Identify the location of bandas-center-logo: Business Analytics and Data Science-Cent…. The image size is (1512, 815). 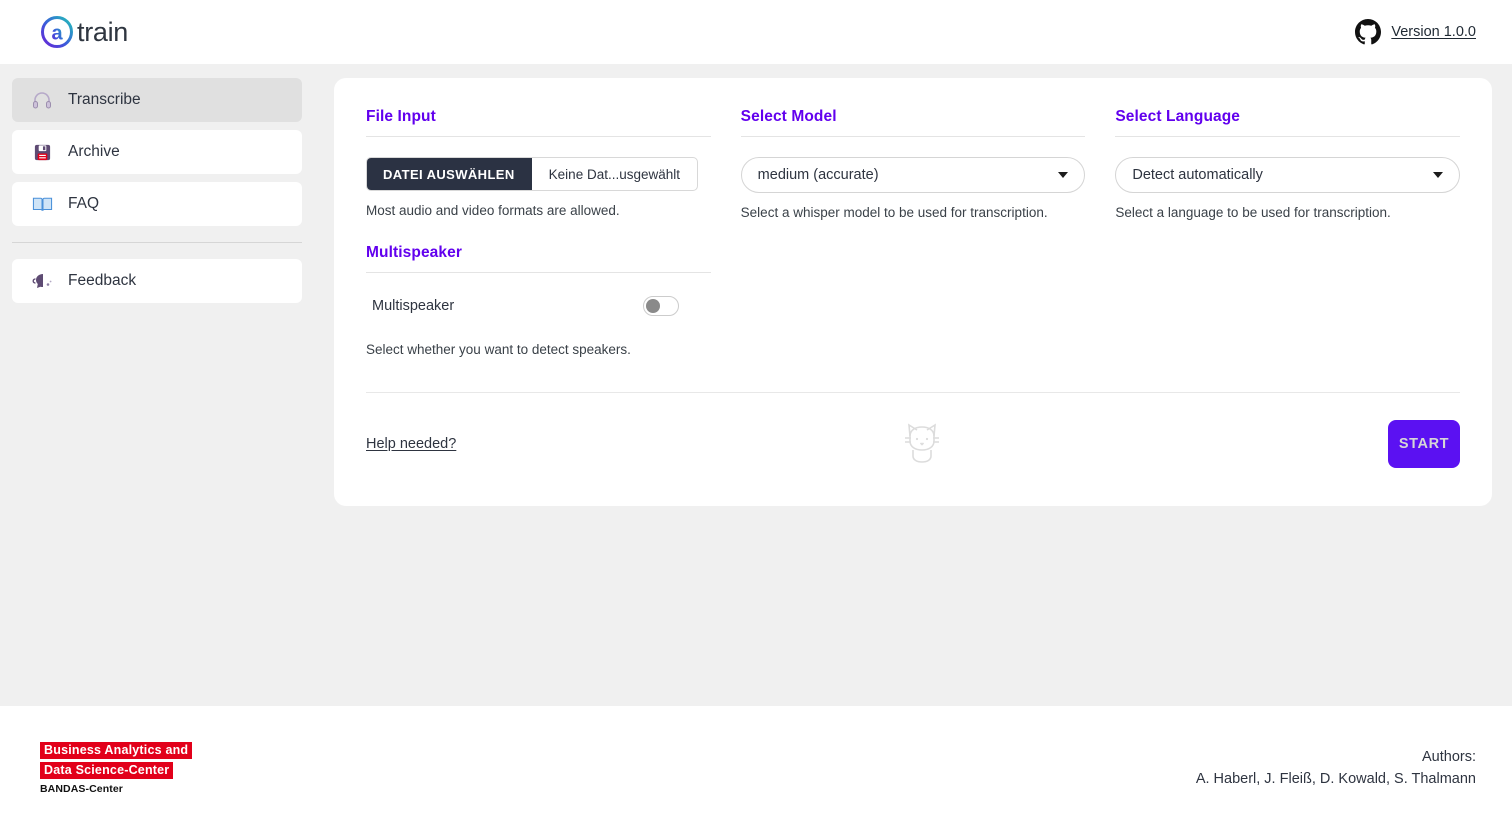
(116, 768).